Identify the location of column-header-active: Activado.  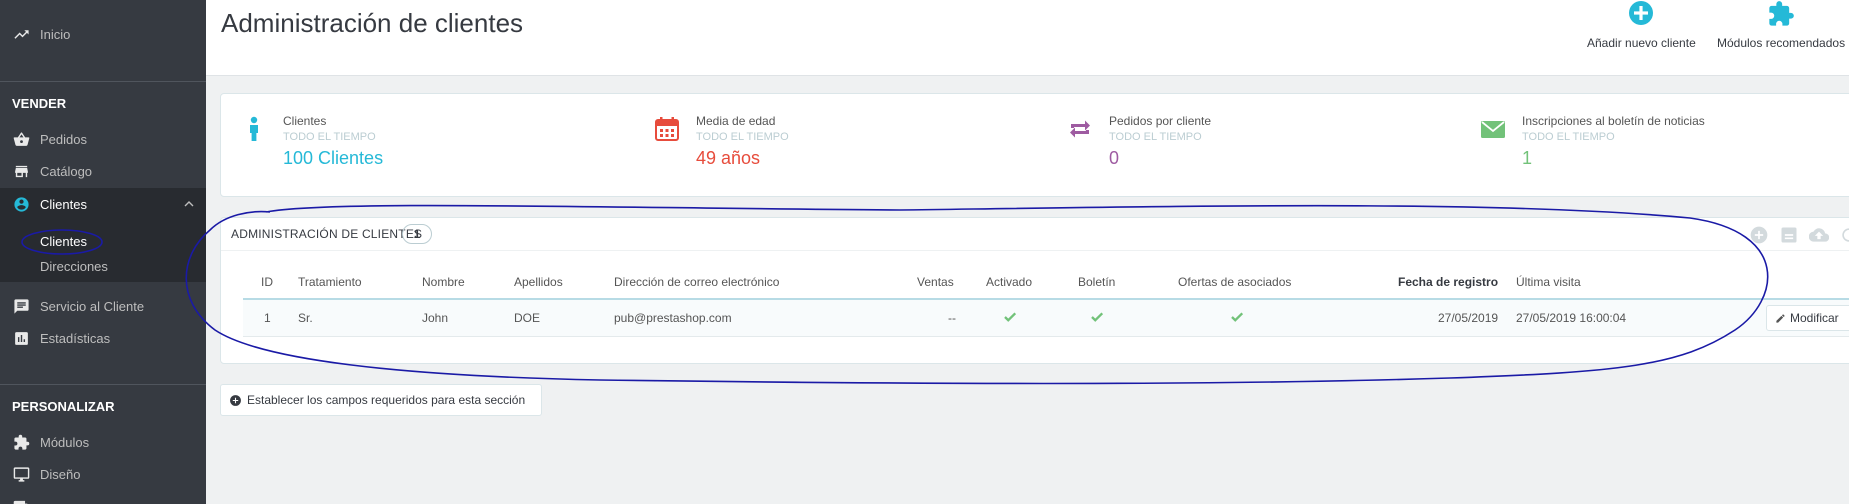
(1009, 282).